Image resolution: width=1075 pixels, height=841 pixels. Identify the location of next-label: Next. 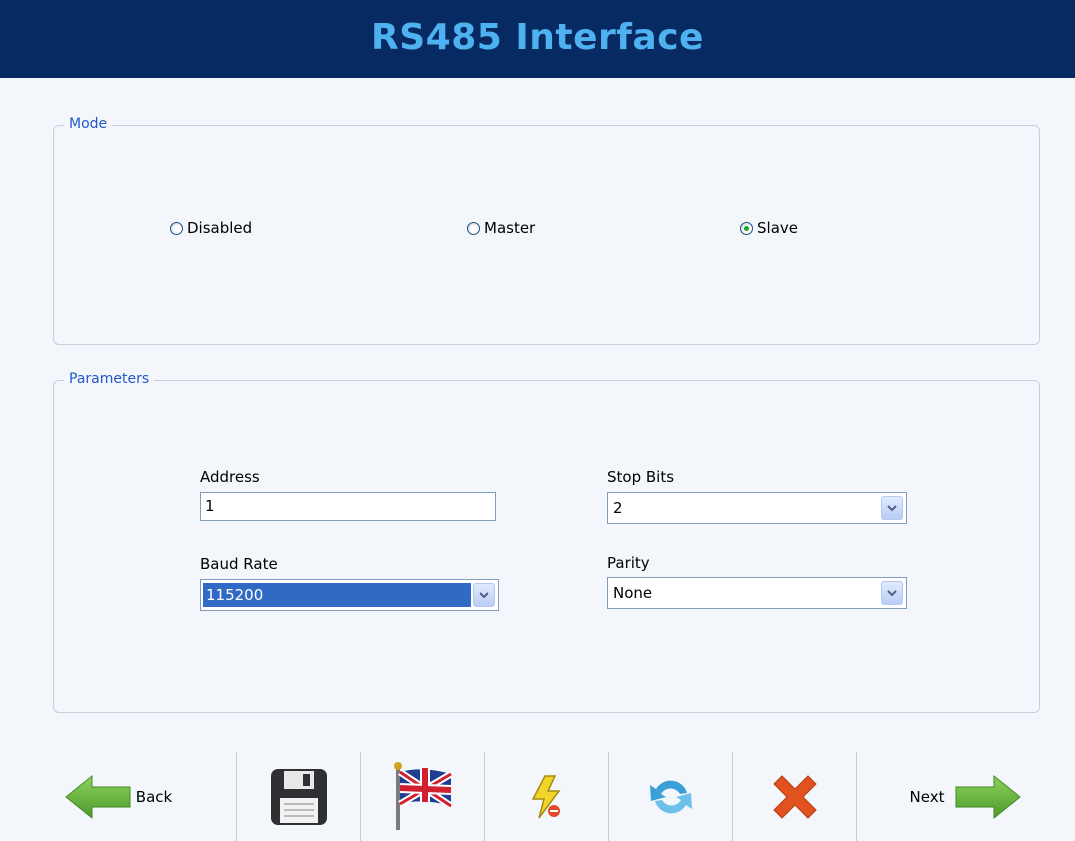
(927, 796).